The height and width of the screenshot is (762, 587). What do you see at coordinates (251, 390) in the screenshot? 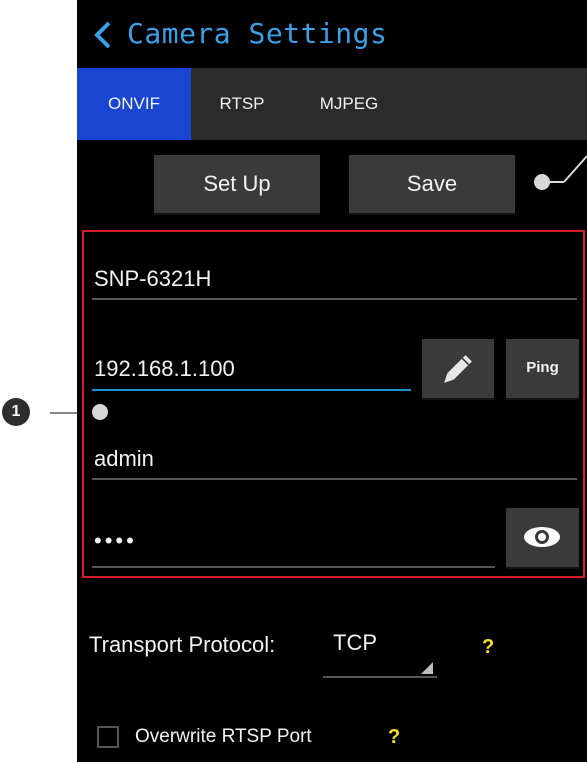
I see `ip-address-underline` at bounding box center [251, 390].